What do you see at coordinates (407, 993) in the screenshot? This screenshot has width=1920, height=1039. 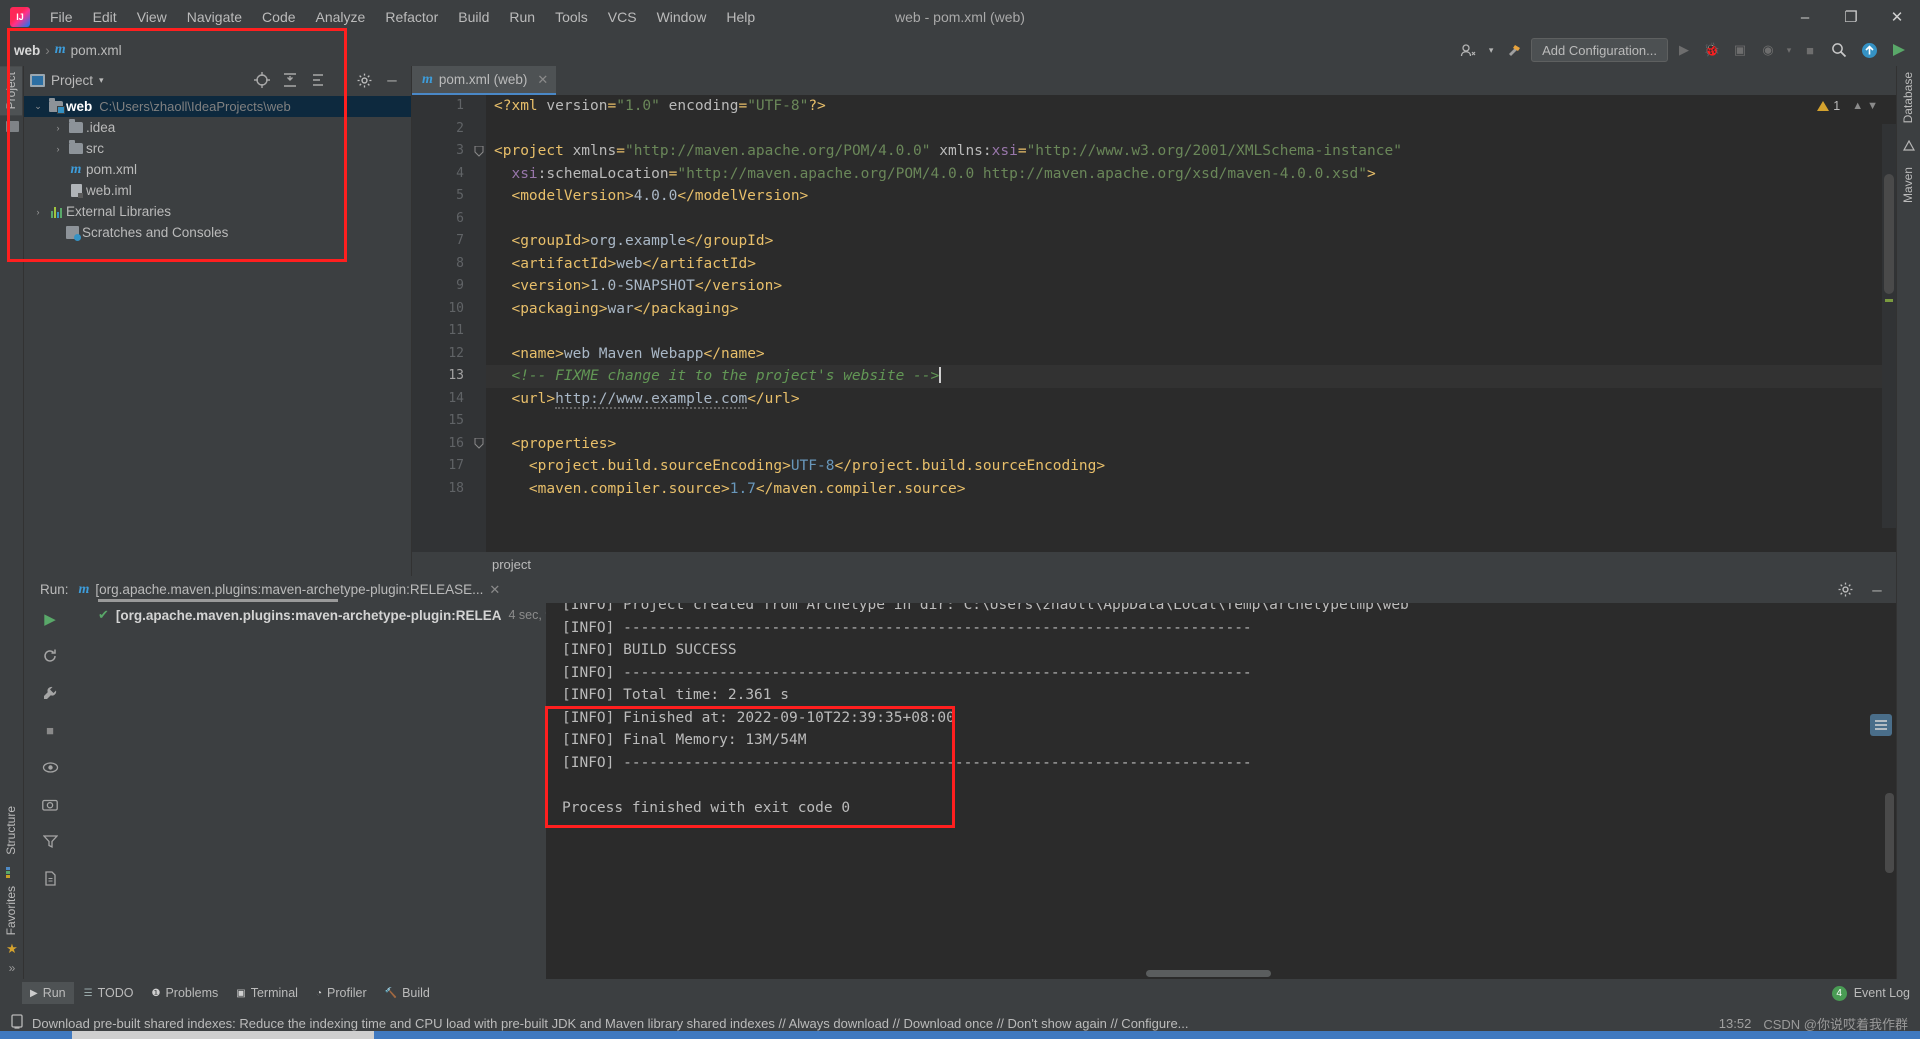 I see `bottom-tab-build: 🔨 Build` at bounding box center [407, 993].